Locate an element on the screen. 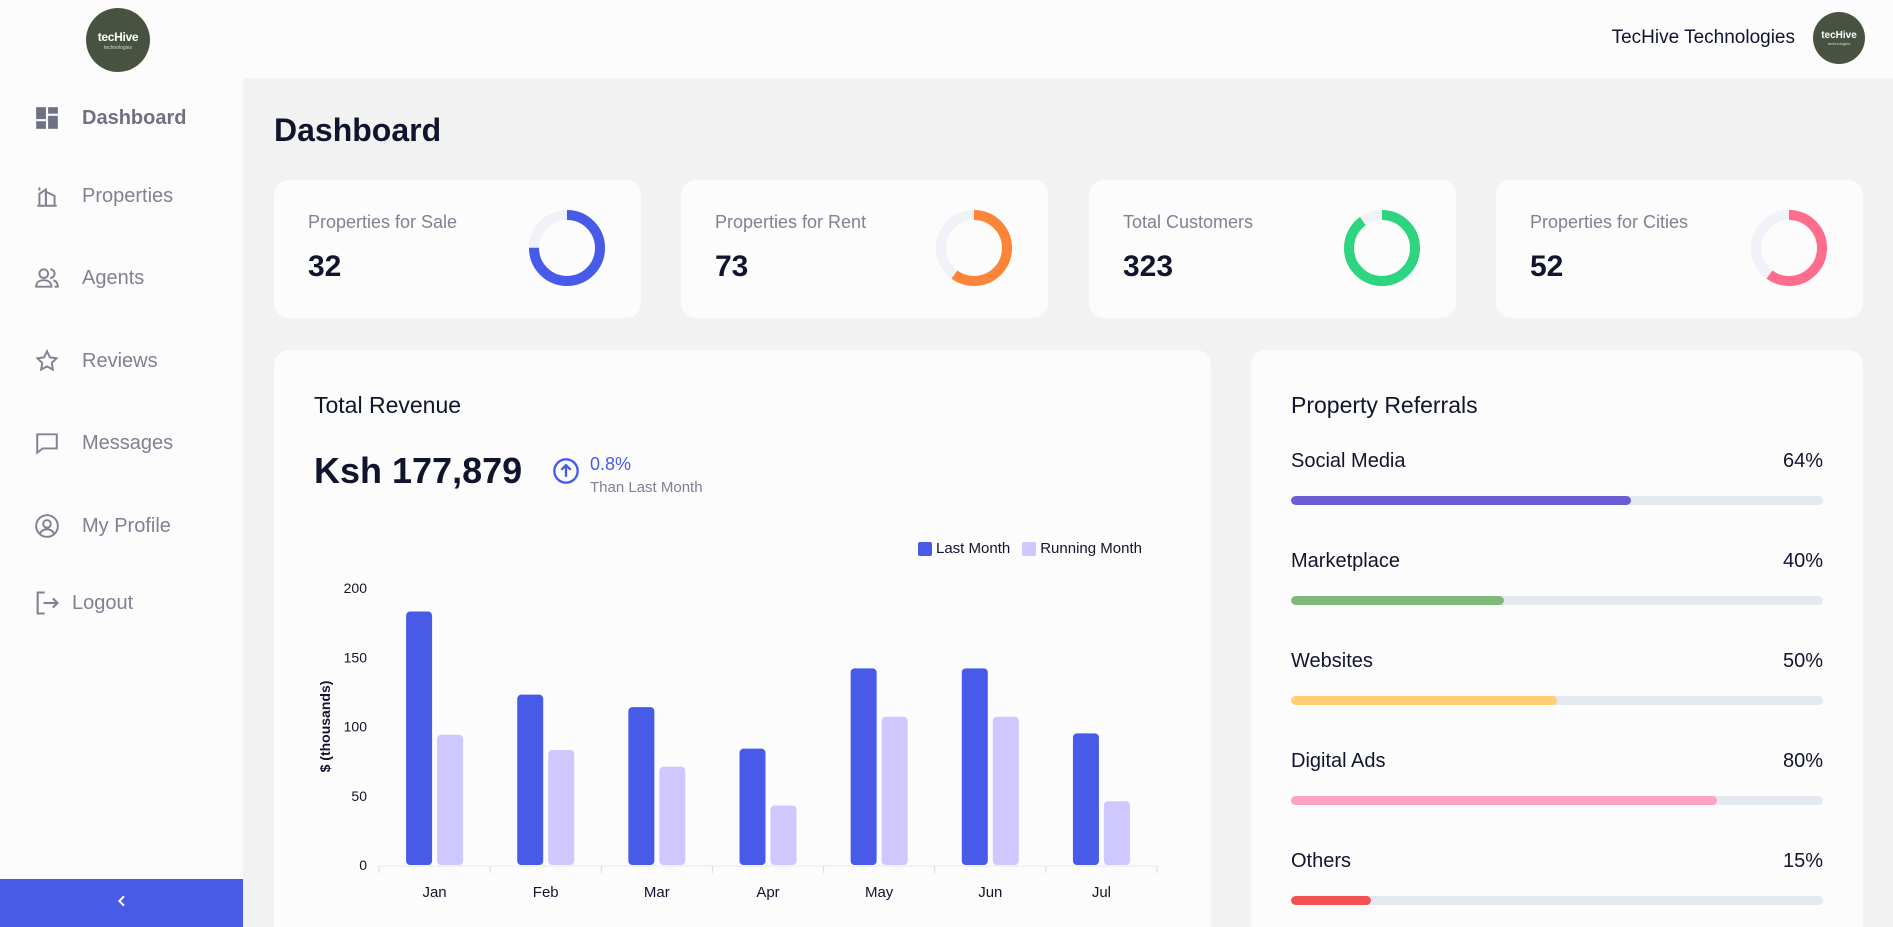  bar-running-month-jul is located at coordinates (1116, 833).